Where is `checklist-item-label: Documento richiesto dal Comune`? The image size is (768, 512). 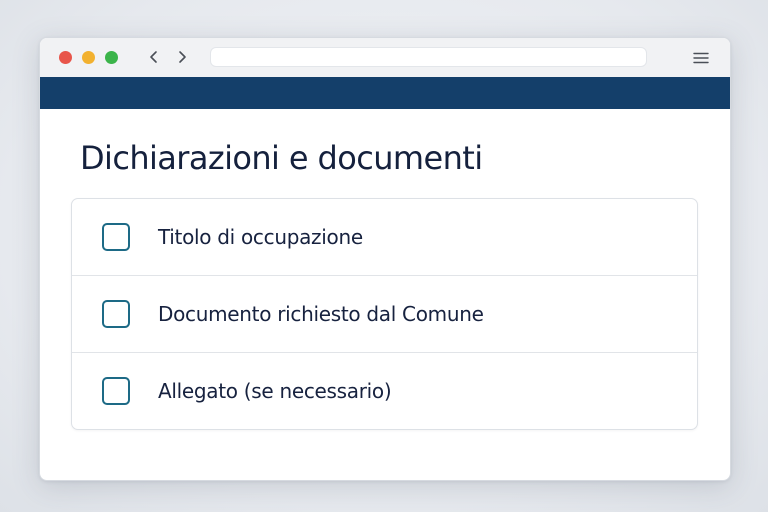
checklist-item-label: Documento richiesto dal Comune is located at coordinates (321, 314).